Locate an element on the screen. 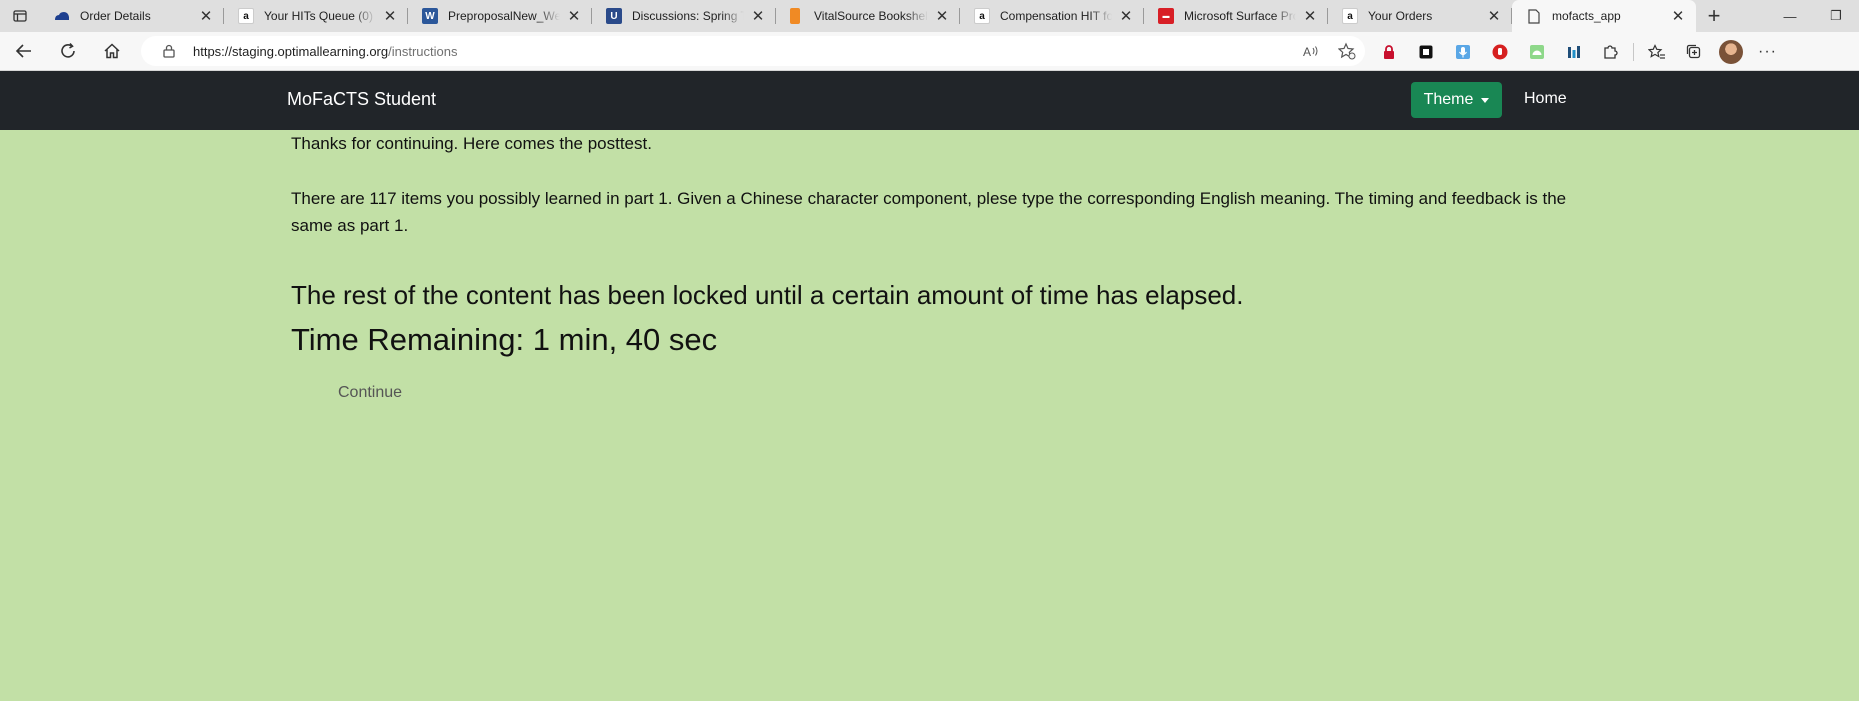  square-icon is located at coordinates (1425, 51).